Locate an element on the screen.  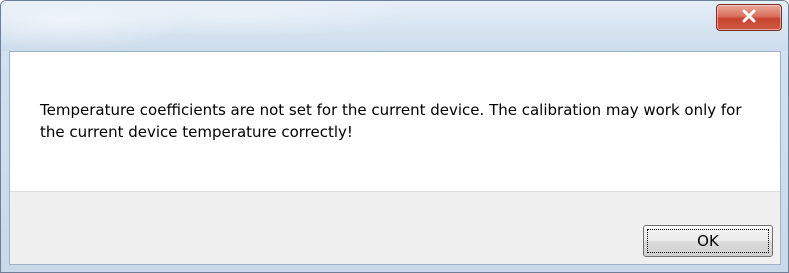
ok-button: OK is located at coordinates (708, 241).